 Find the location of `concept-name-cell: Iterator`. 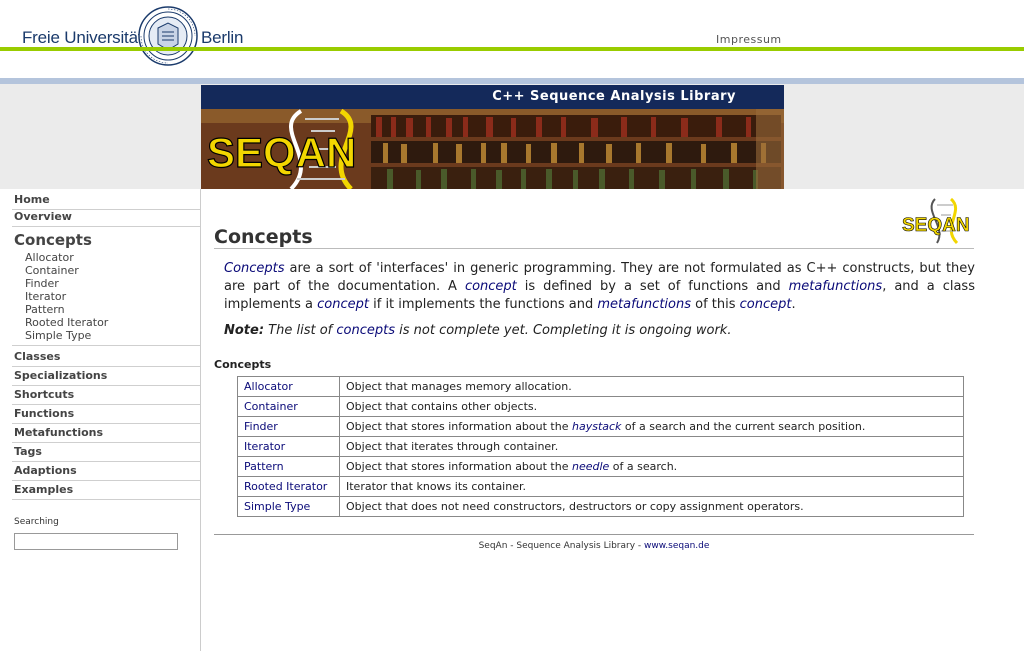

concept-name-cell: Iterator is located at coordinates (288, 446).